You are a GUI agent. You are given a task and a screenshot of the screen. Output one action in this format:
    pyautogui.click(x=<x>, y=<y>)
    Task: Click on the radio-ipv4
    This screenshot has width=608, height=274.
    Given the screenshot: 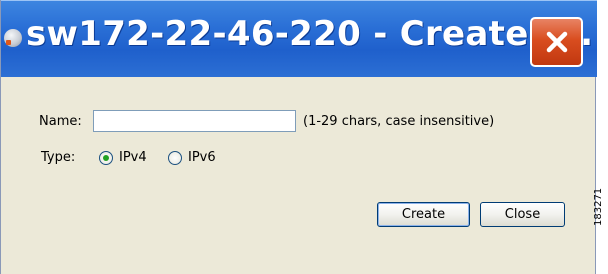 What is the action you would take?
    pyautogui.click(x=106, y=158)
    